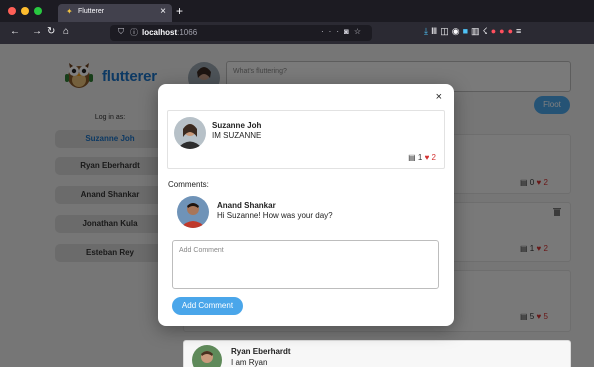 This screenshot has width=594, height=367. What do you see at coordinates (261, 351) in the screenshot?
I see `post-author: Ryan Eberhardt` at bounding box center [261, 351].